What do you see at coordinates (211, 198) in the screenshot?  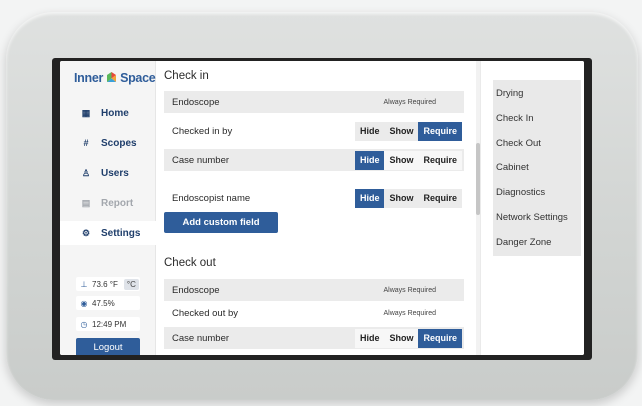 I see `field-label: Endoscopist name` at bounding box center [211, 198].